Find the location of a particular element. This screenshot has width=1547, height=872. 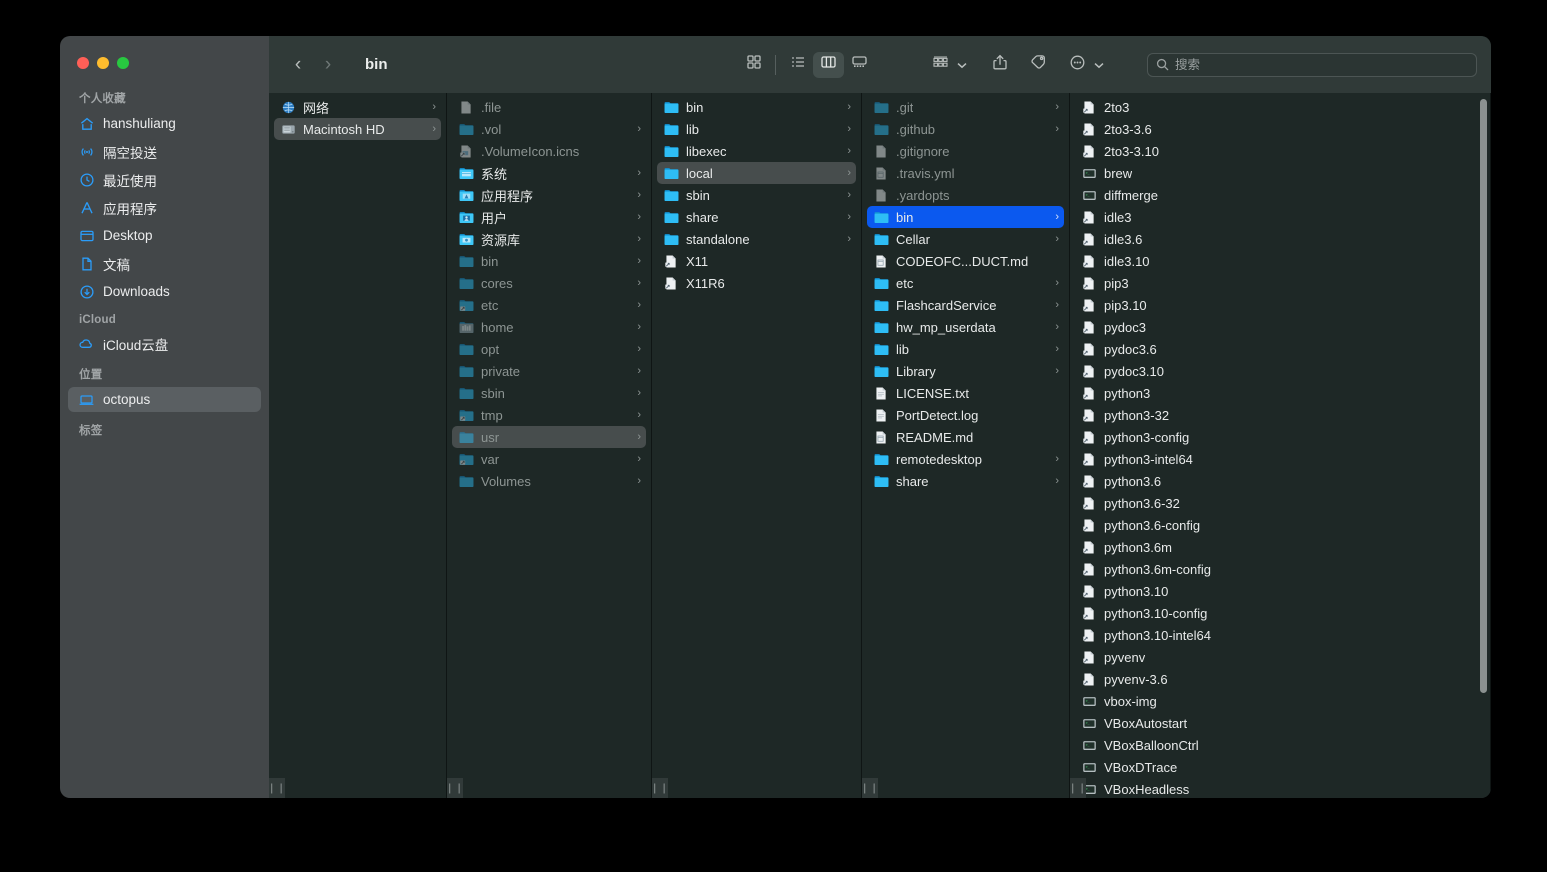

file-row: python3.10 is located at coordinates (1280, 591).